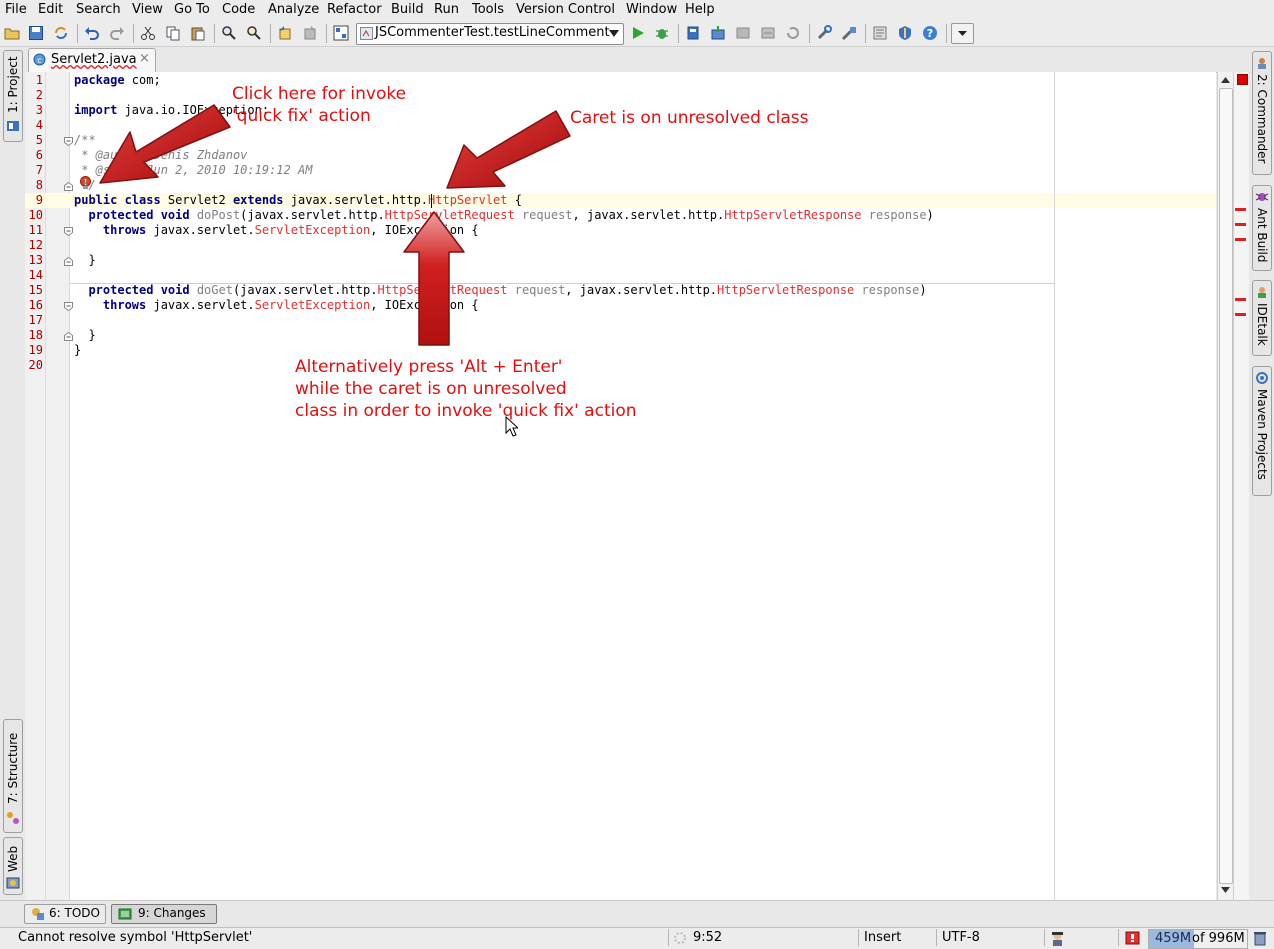 This screenshot has height=949, width=1274. Describe the element at coordinates (173, 33) in the screenshot. I see `copy-icon` at that location.